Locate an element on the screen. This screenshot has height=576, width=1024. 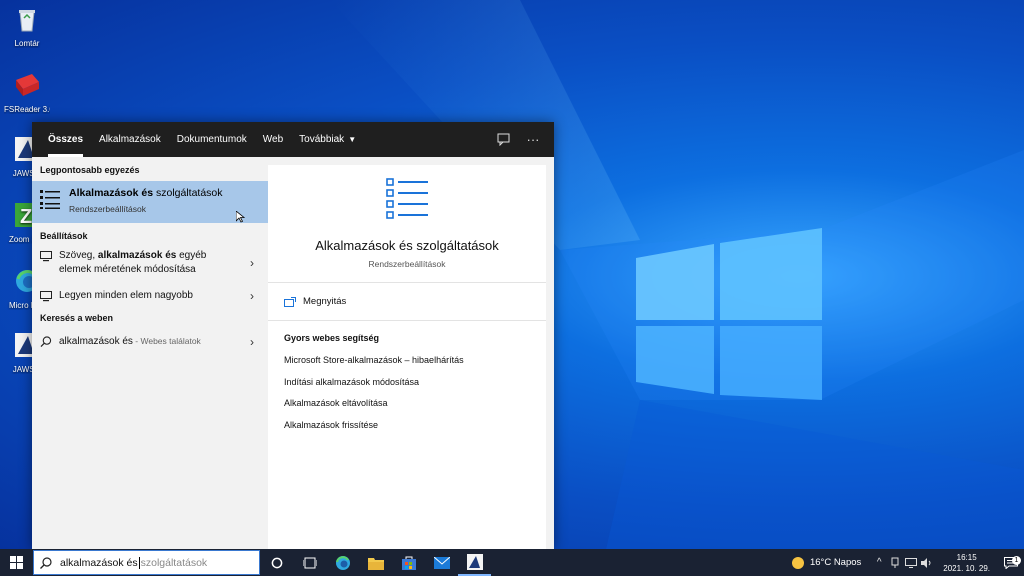
open-action: Megnyitás is located at coordinates (407, 302).